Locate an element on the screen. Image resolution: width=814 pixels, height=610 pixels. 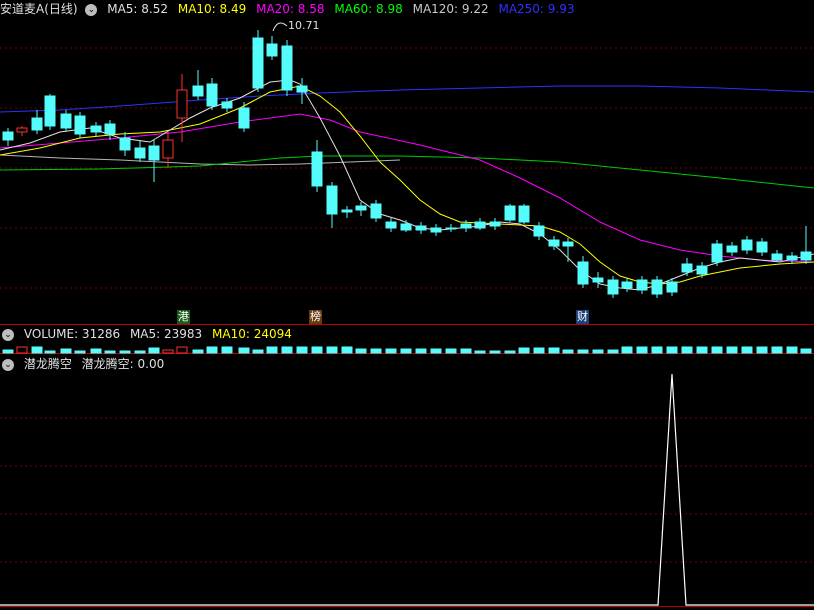
tag-hk: 港 is located at coordinates (183, 317).